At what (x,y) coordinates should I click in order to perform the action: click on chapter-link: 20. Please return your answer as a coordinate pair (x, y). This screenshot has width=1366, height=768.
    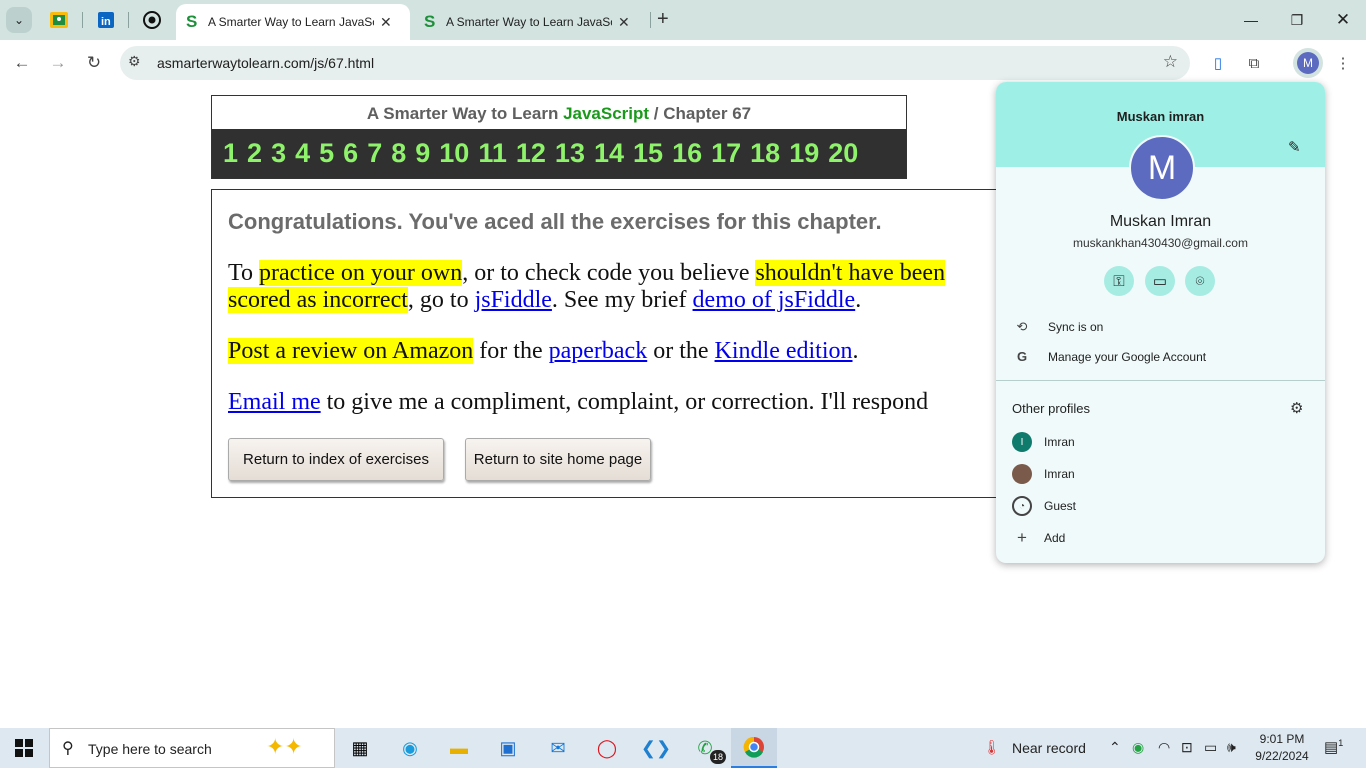
    Looking at the image, I should click on (843, 153).